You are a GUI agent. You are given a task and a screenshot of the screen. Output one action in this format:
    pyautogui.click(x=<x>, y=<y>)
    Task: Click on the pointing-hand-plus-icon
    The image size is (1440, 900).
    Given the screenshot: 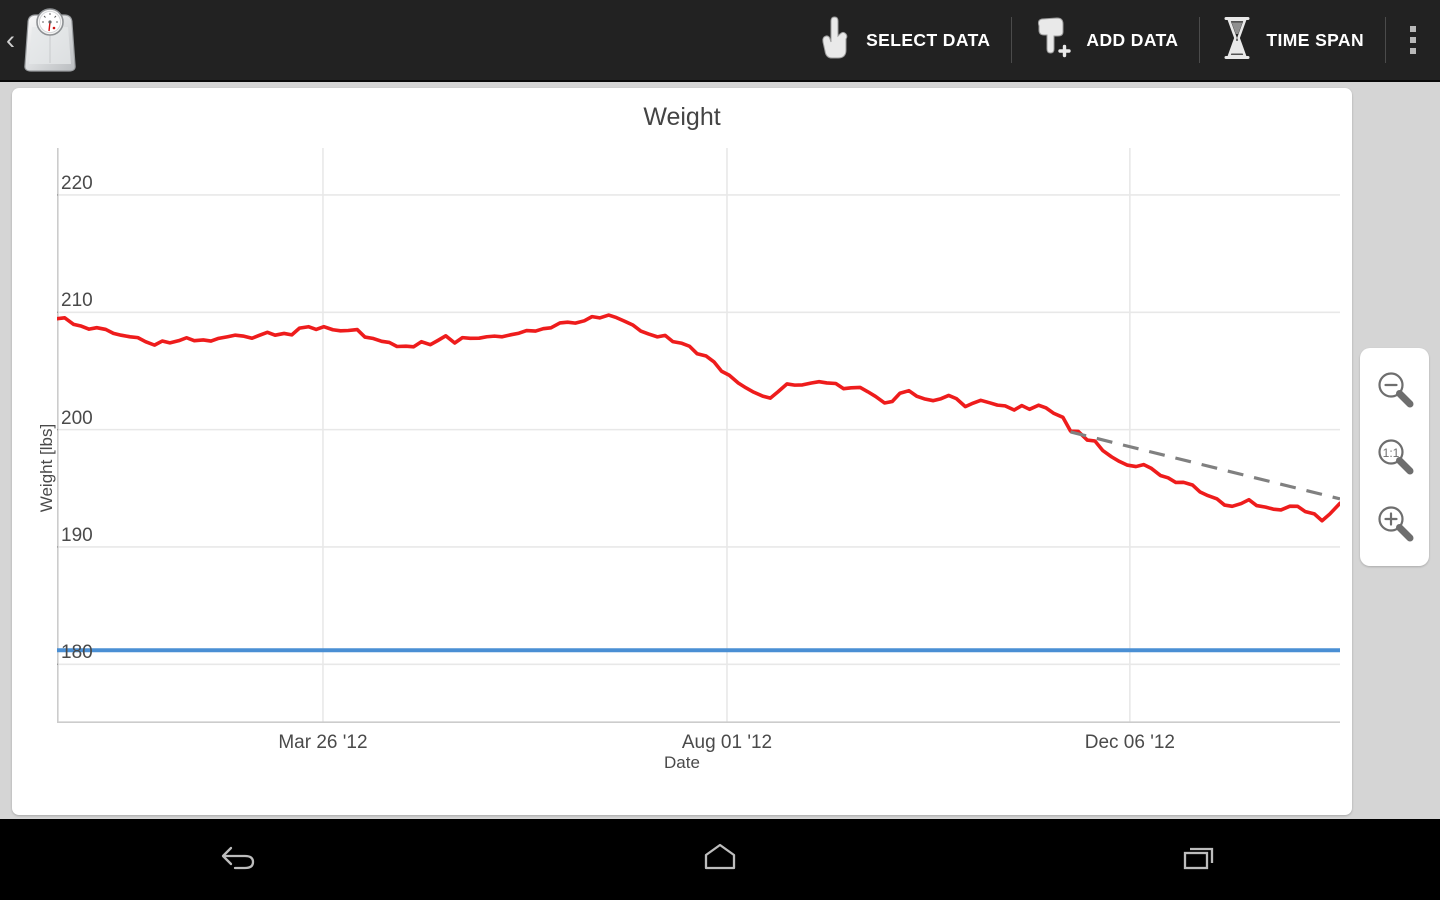 What is the action you would take?
    pyautogui.click(x=1053, y=40)
    